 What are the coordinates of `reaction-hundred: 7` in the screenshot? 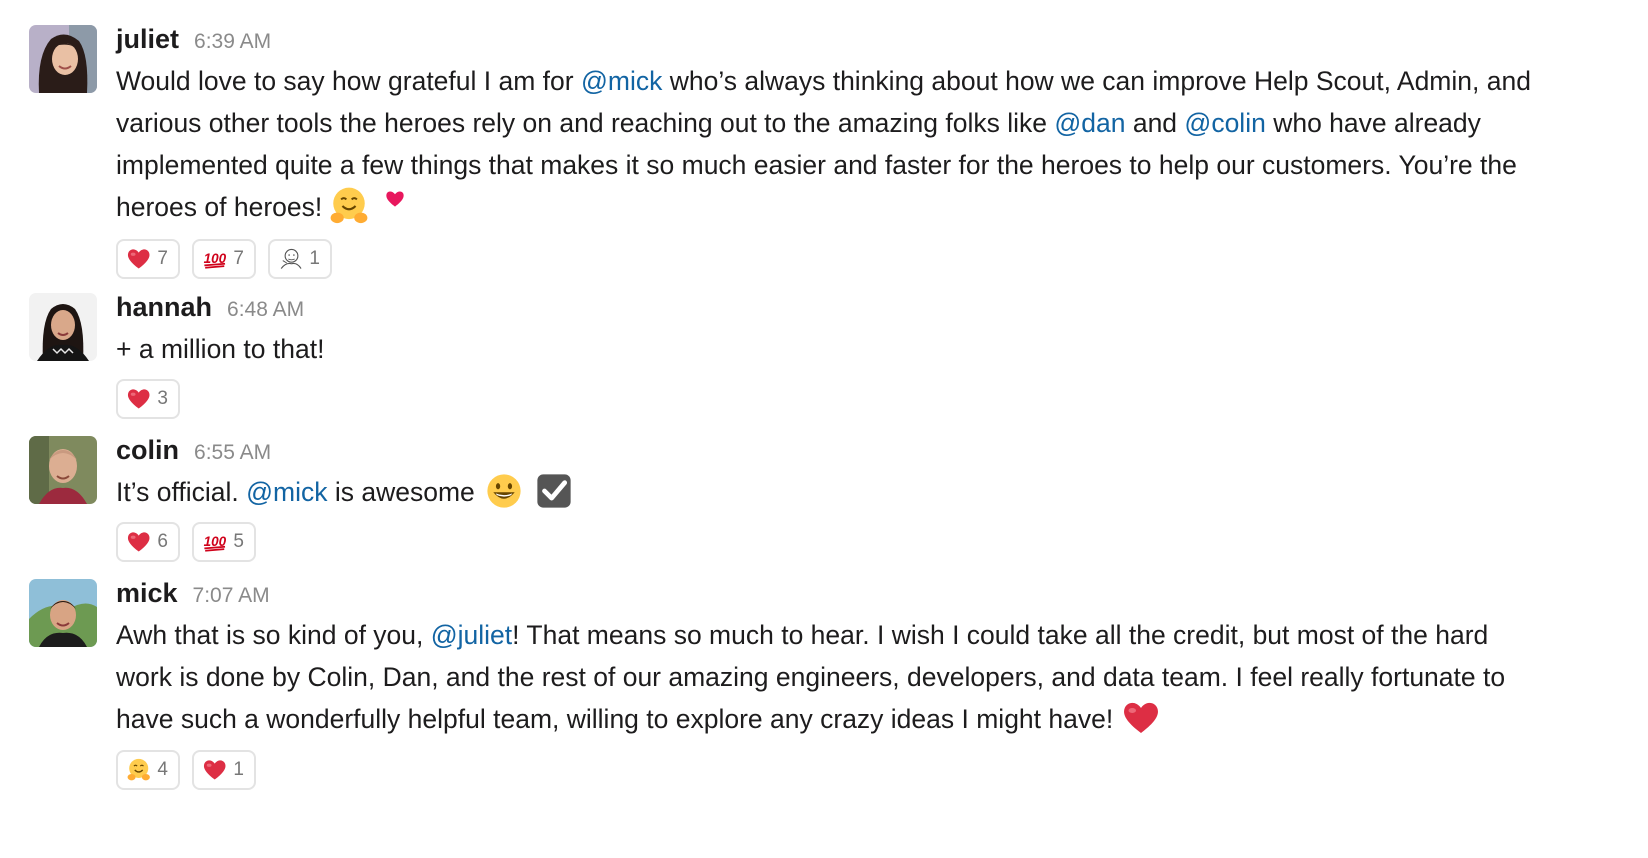 It's located at (224, 259).